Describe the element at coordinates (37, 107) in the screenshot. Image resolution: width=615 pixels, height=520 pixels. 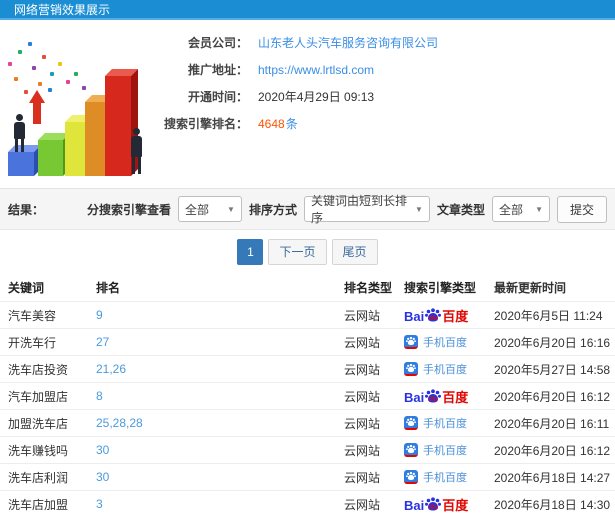
I see `growth-arrow-icon` at that location.